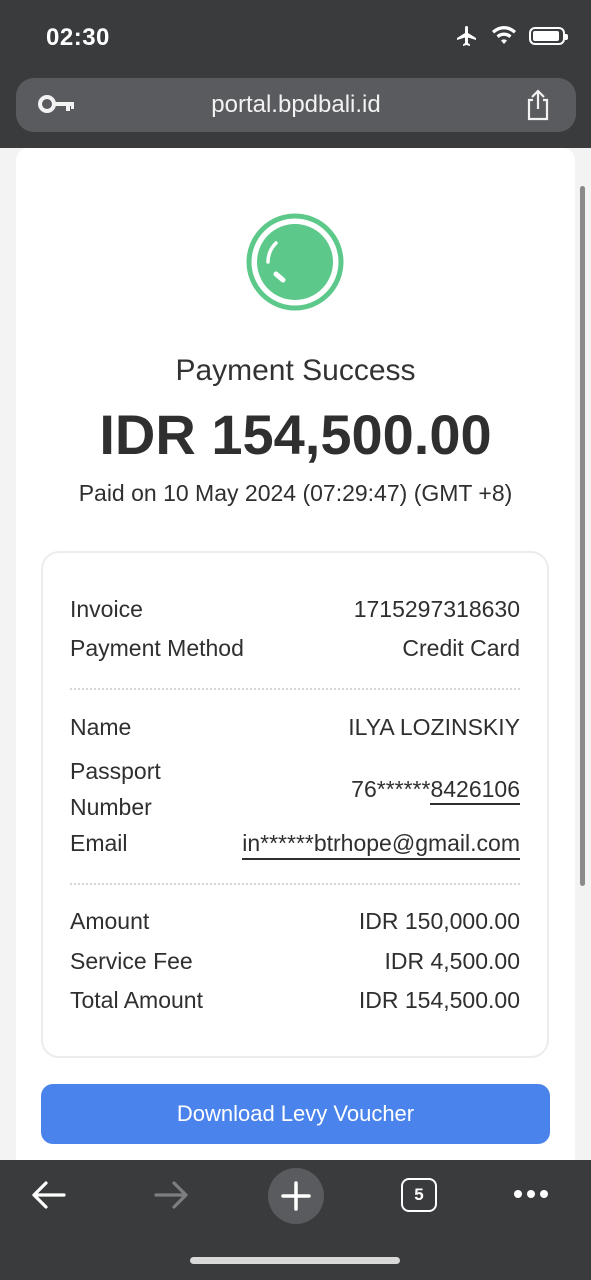 This screenshot has width=591, height=1280. I want to click on status-icons, so click(511, 36).